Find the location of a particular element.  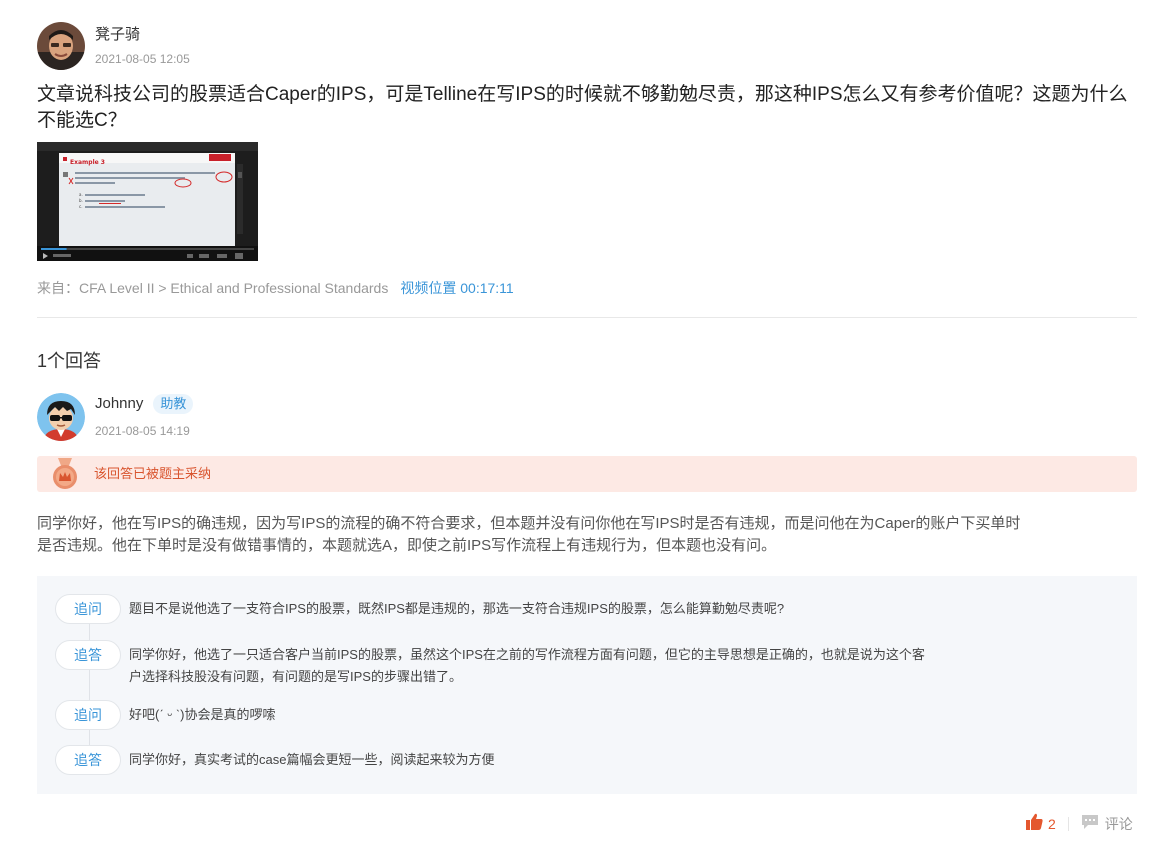

answer-actions: 2 评论 is located at coordinates (1079, 824).